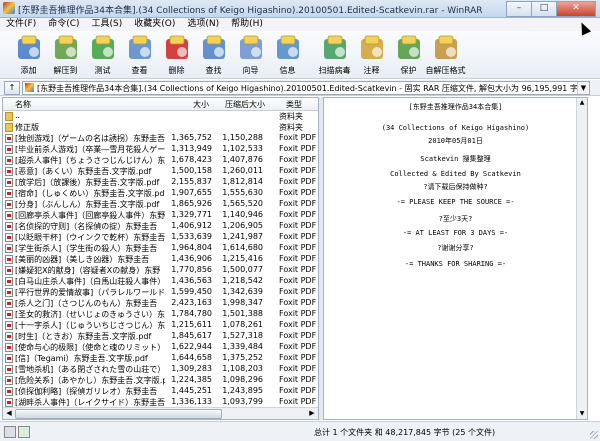 Image resolution: width=600 pixels, height=441 pixels. I want to click on toolbar-button-5: 查找, so click(213, 54).